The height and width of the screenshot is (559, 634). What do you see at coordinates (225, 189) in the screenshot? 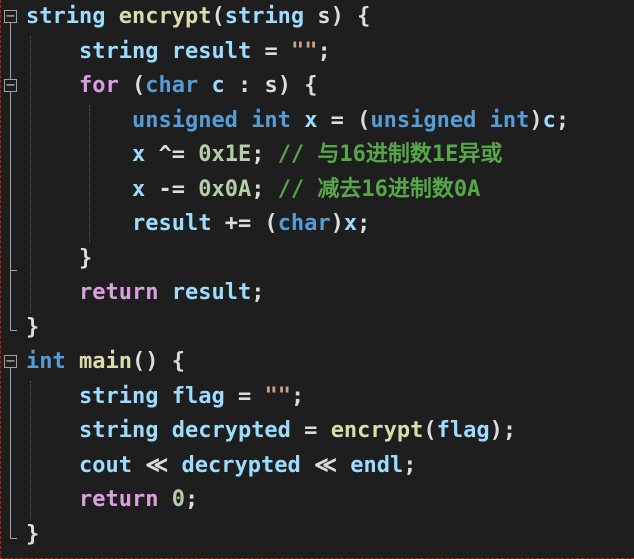
I see `code-token: 0x0A` at bounding box center [225, 189].